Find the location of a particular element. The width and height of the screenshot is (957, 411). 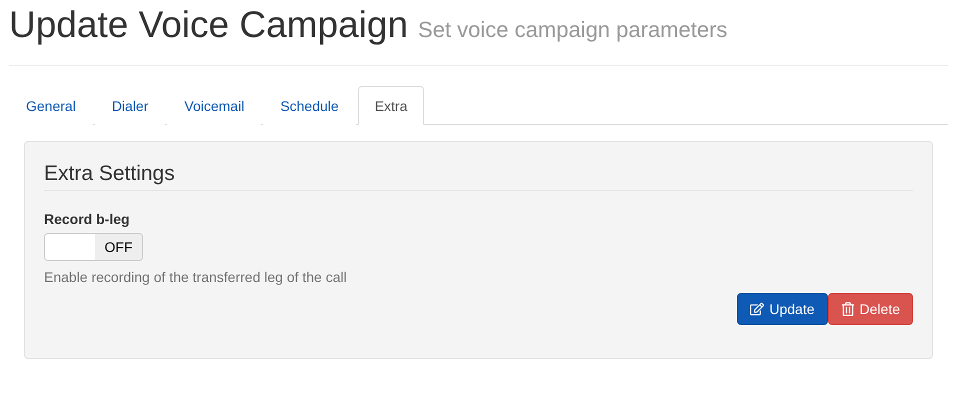

help-text: Enable recording of the transferred leg of the call is located at coordinates (196, 277).